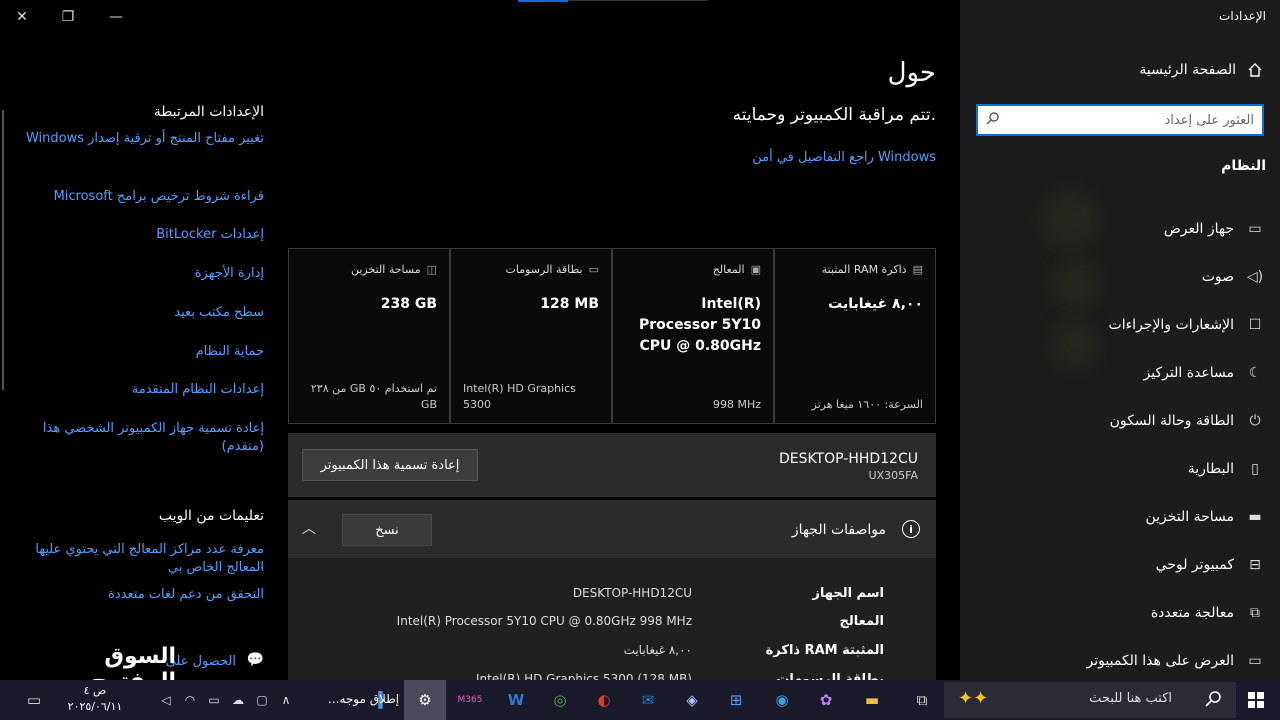  Describe the element at coordinates (431, 269) in the screenshot. I see `disk-icon: ◫` at that location.